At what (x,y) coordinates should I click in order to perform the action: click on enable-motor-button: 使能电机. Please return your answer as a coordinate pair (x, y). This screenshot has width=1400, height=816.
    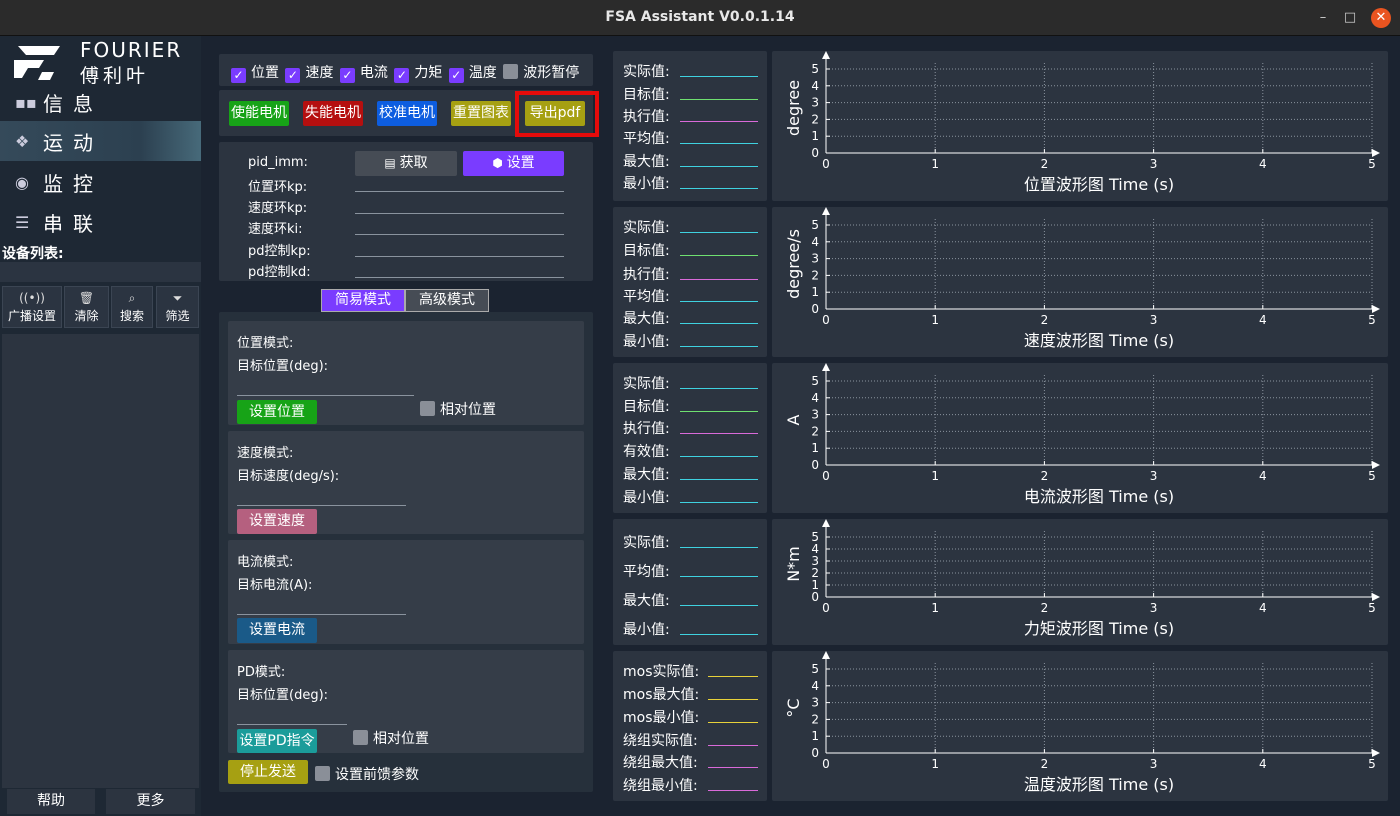
    Looking at the image, I should click on (259, 113).